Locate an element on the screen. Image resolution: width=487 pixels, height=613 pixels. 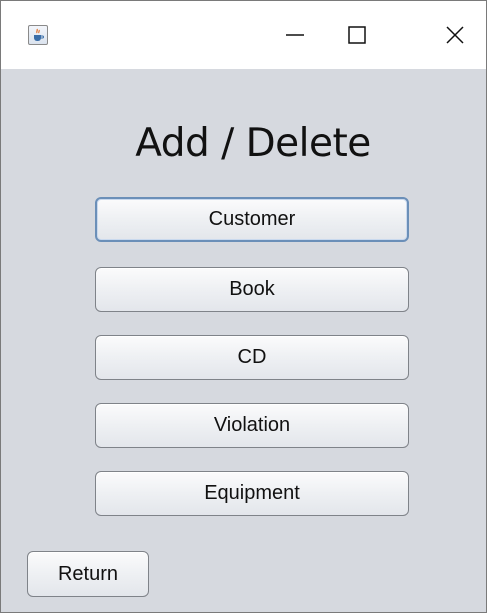
book-button: Book is located at coordinates (252, 289).